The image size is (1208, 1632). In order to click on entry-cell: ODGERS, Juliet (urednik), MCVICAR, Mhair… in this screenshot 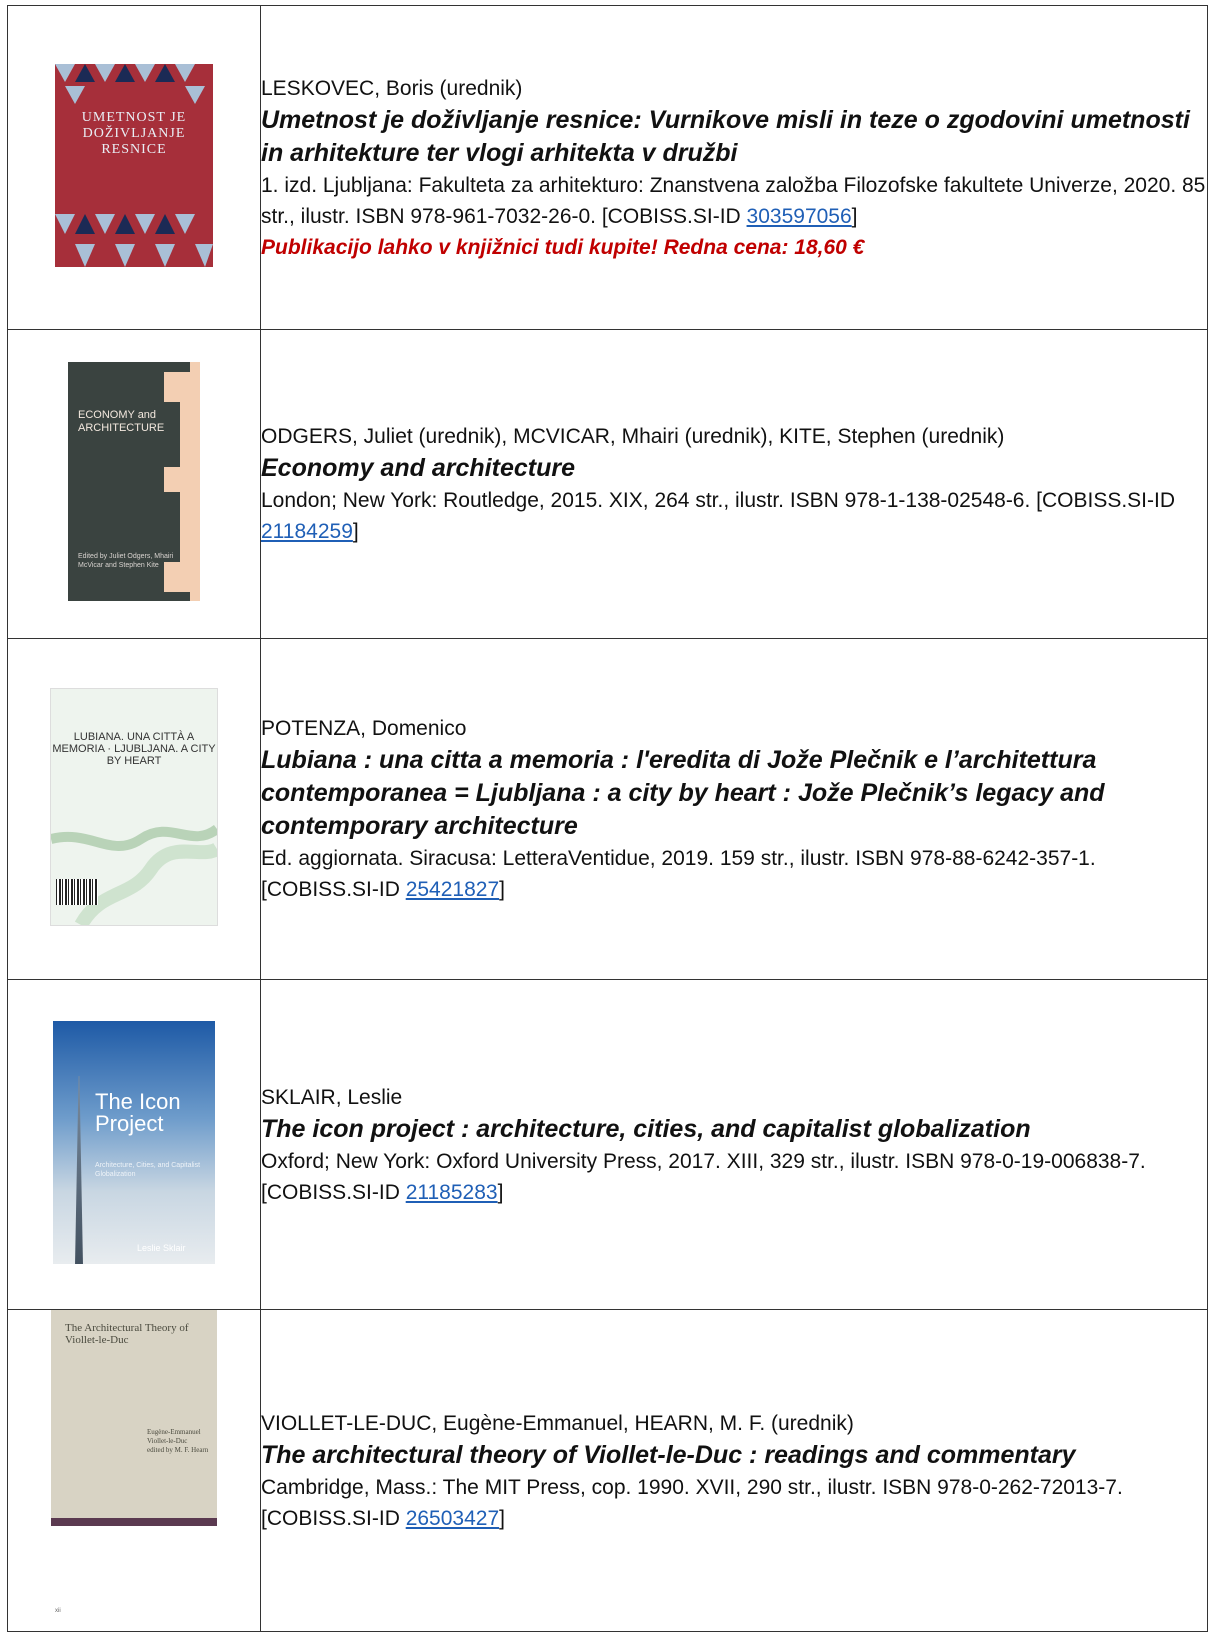, I will do `click(734, 484)`.